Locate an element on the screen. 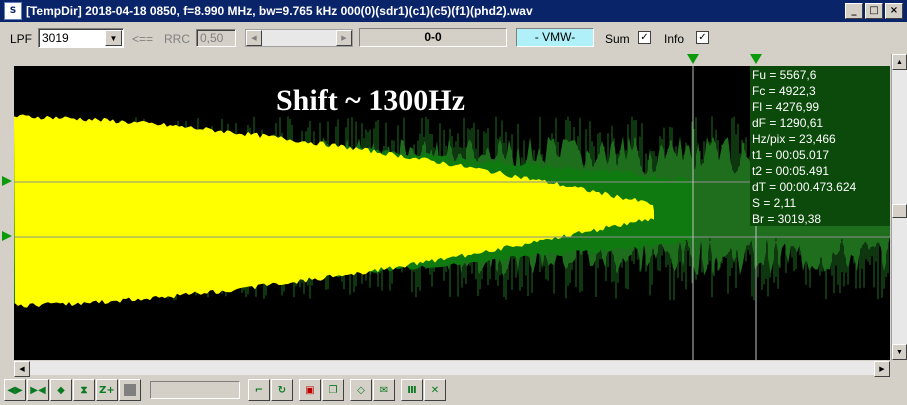  loop-icon: ↻ is located at coordinates (282, 390).